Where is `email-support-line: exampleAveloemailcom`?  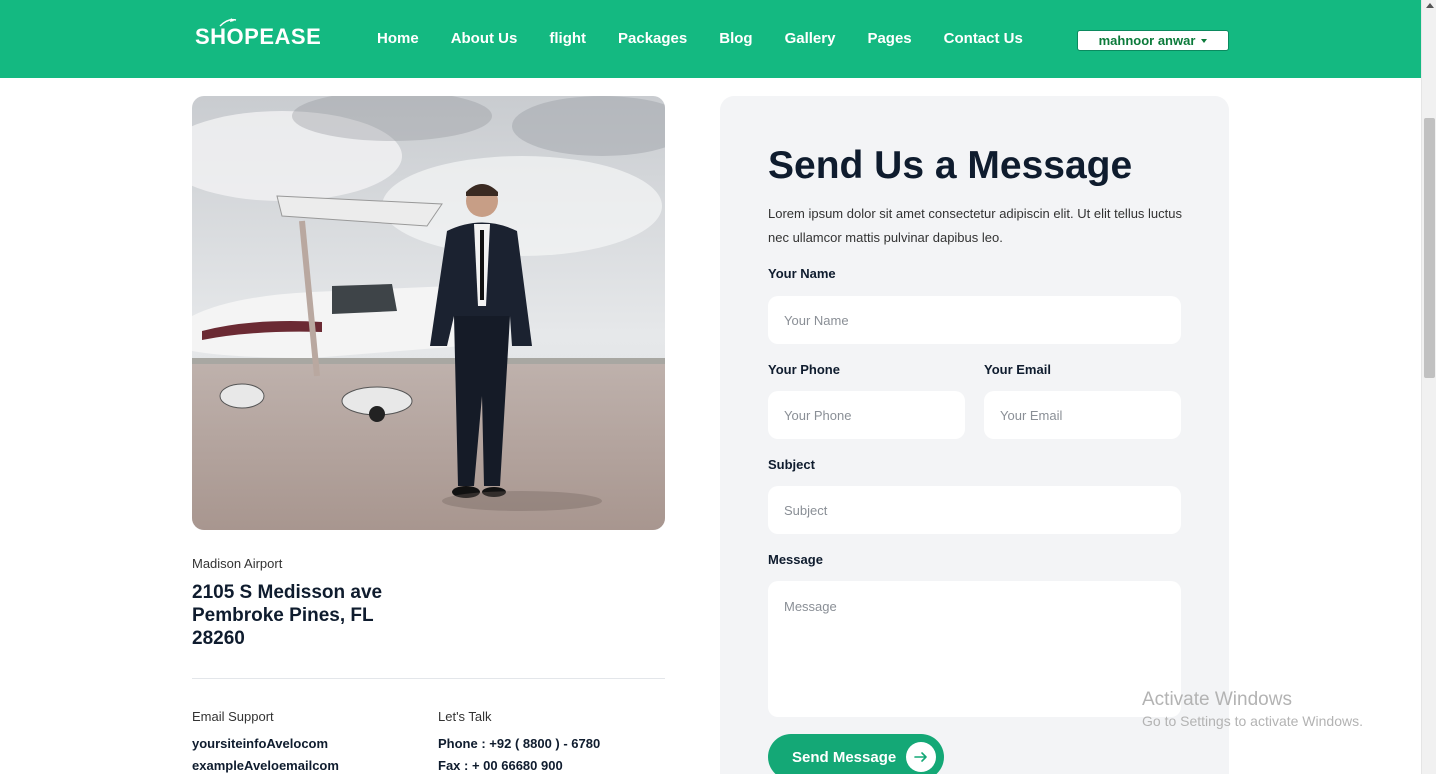 email-support-line: exampleAveloemailcom is located at coordinates (265, 765).